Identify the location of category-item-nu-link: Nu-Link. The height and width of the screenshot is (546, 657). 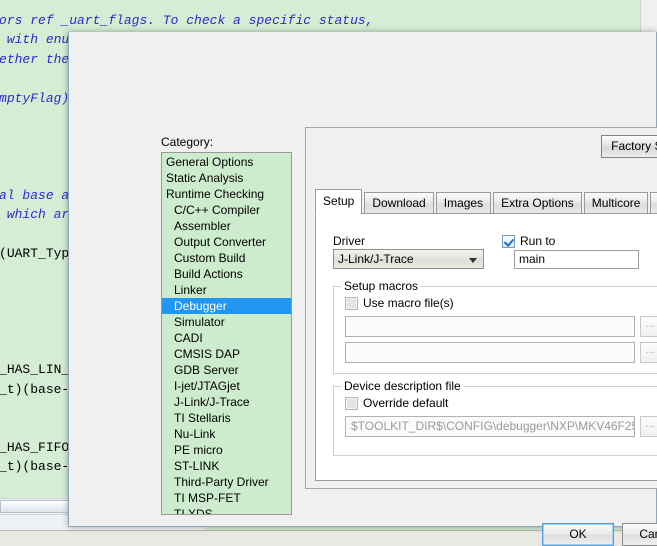
(226, 434).